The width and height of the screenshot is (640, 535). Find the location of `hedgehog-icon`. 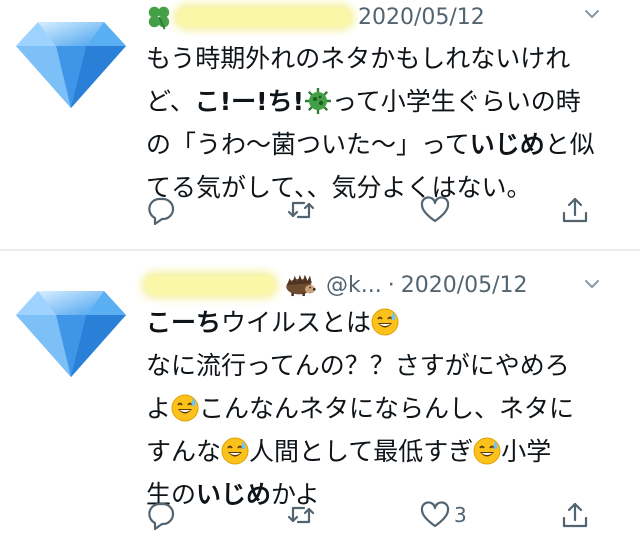

hedgehog-icon is located at coordinates (299, 285).